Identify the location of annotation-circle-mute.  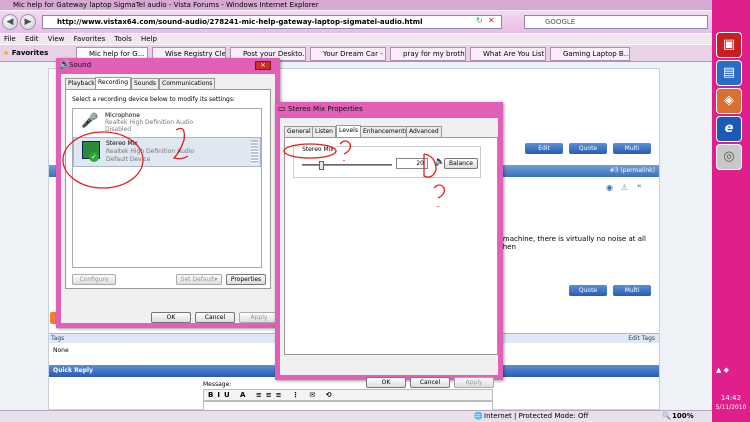
(430, 165).